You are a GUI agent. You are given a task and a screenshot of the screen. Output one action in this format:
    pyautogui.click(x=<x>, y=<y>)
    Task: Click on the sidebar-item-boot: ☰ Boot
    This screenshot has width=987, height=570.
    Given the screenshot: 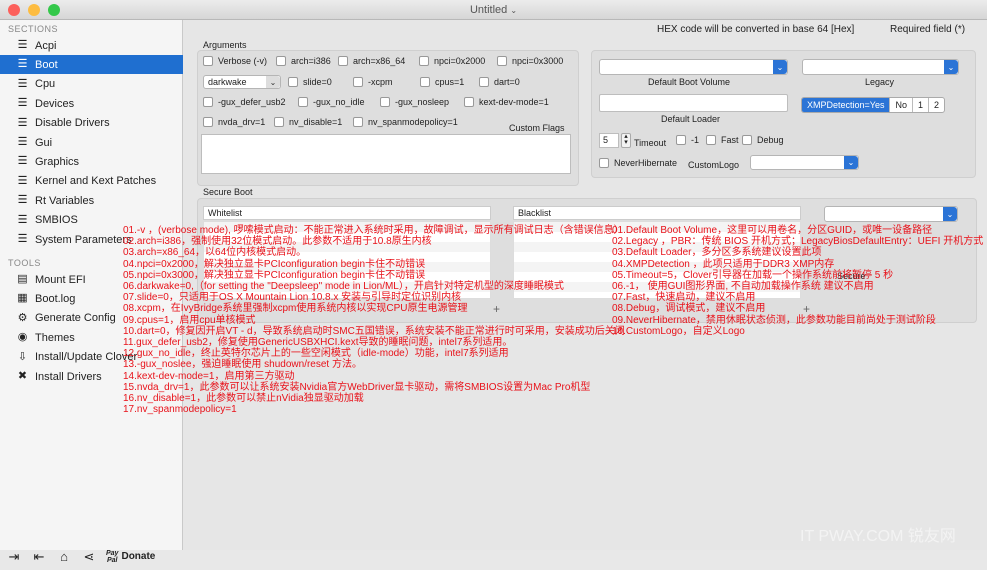 What is the action you would take?
    pyautogui.click(x=91, y=65)
    